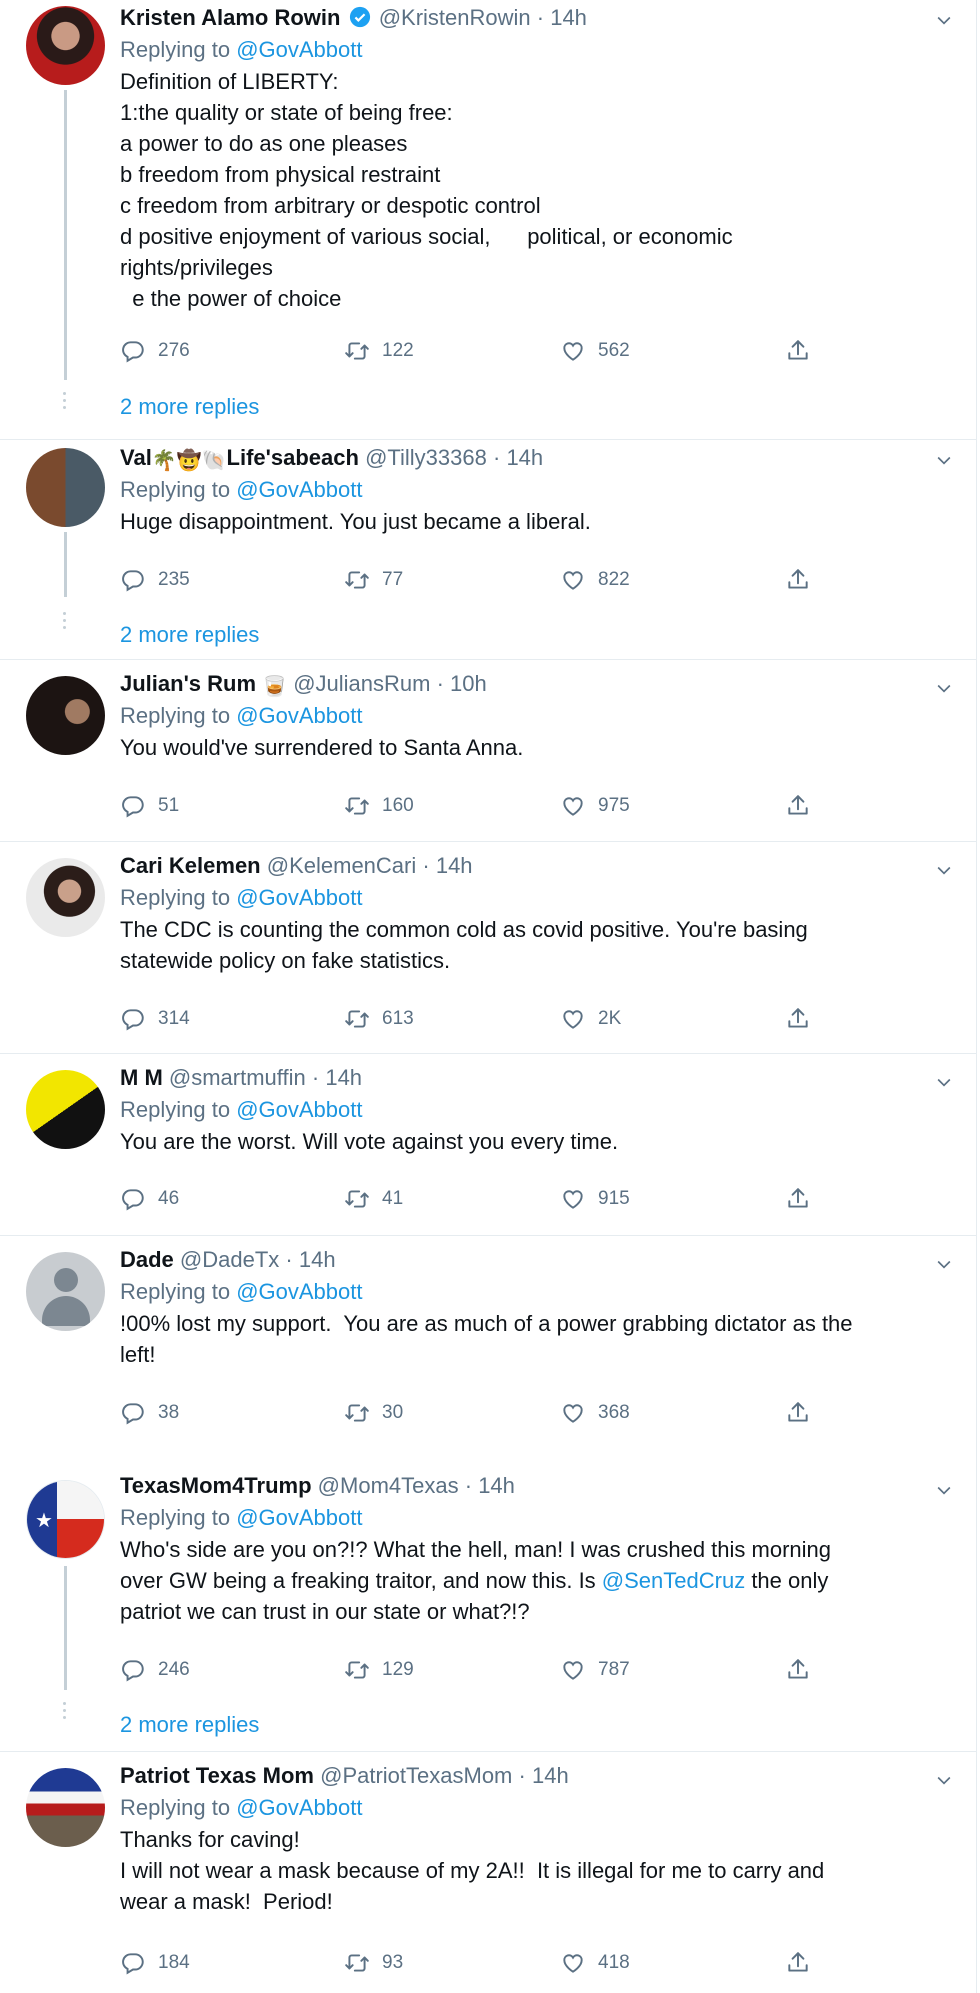 The image size is (980, 1993). I want to click on mention-link: @SenTedCruz, so click(673, 1580).